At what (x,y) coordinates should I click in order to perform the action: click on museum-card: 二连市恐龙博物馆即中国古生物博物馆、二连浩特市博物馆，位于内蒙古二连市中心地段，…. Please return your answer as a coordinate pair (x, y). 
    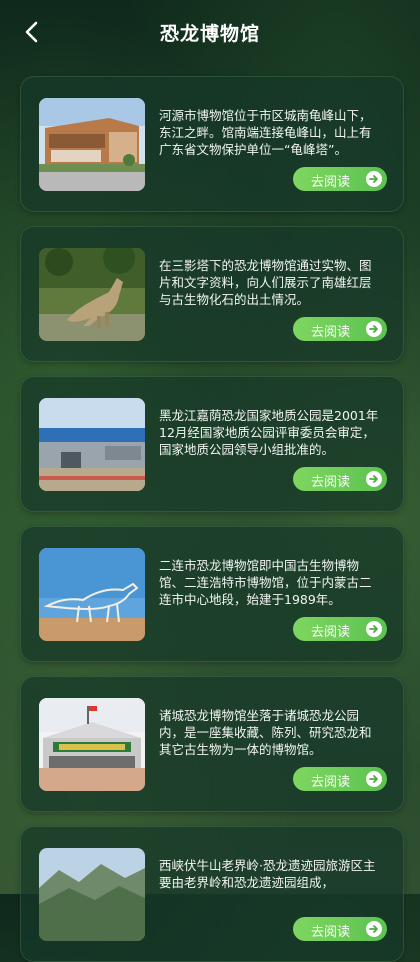
    Looking at the image, I should click on (212, 594).